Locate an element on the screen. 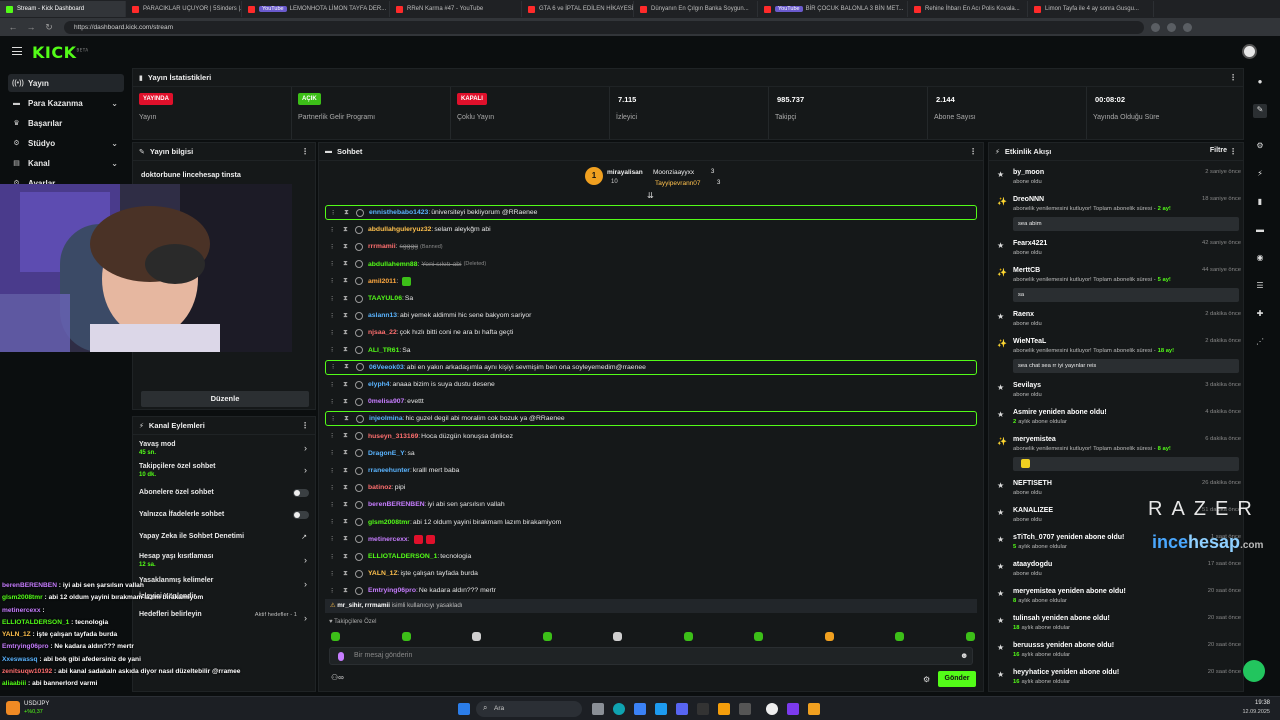 The width and height of the screenshot is (1280, 720). forward-icon: → is located at coordinates (31, 27).